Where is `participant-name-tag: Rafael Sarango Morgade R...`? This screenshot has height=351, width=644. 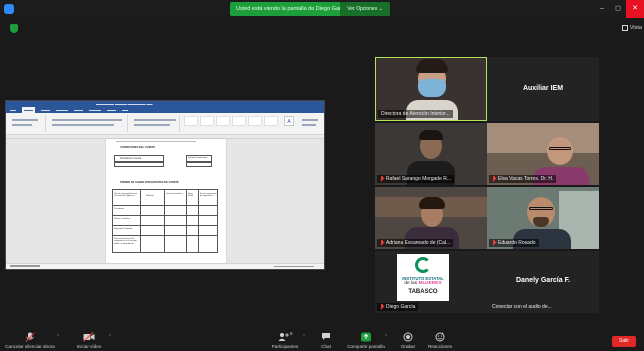
participant-name-tag: Rafael Sarango Morgade R... is located at coordinates (416, 179).